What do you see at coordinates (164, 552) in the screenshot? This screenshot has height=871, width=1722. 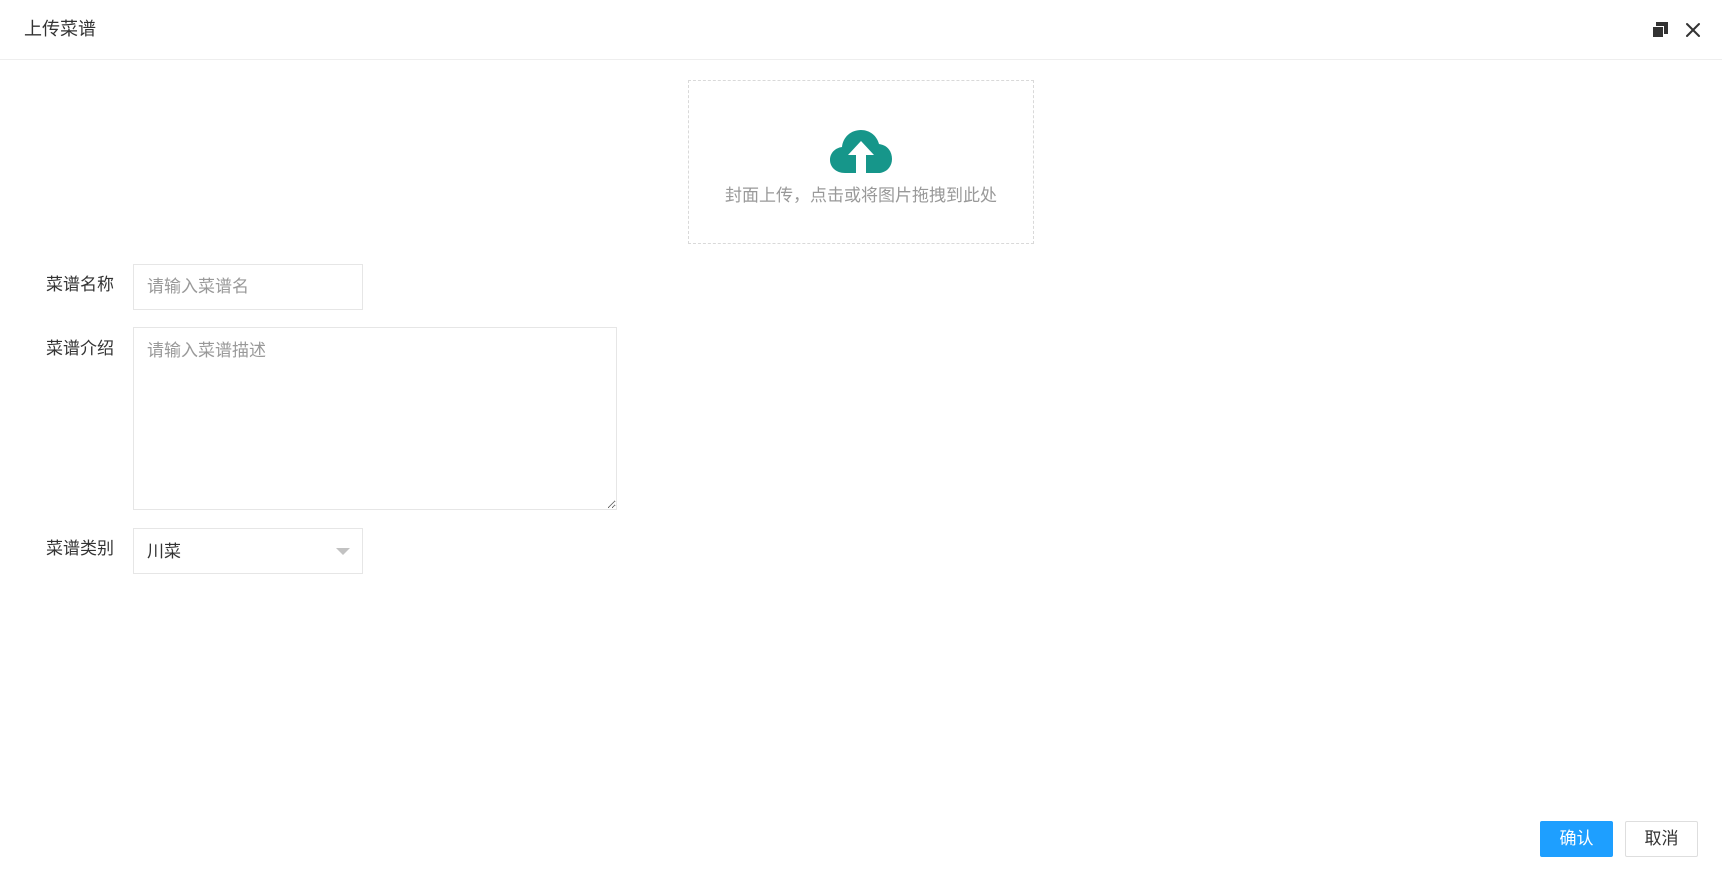 I see `recipe-category-value: 川菜` at bounding box center [164, 552].